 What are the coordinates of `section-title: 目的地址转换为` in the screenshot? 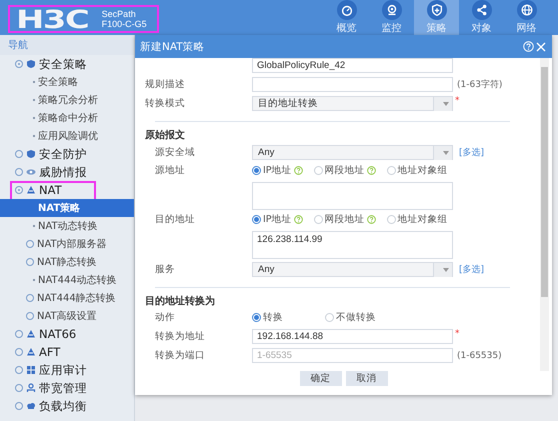 It's located at (180, 302).